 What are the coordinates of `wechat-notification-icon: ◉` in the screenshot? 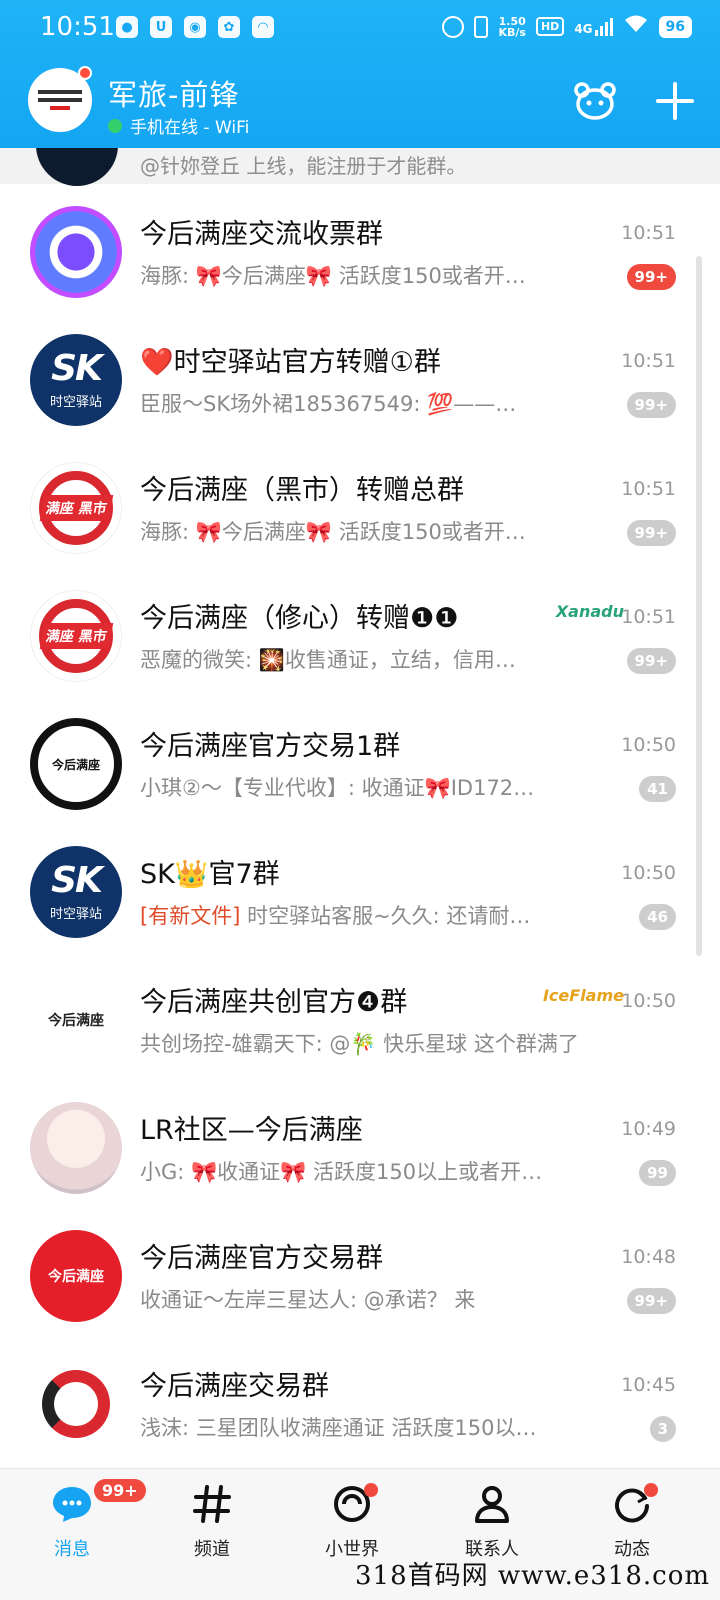 It's located at (195, 27).